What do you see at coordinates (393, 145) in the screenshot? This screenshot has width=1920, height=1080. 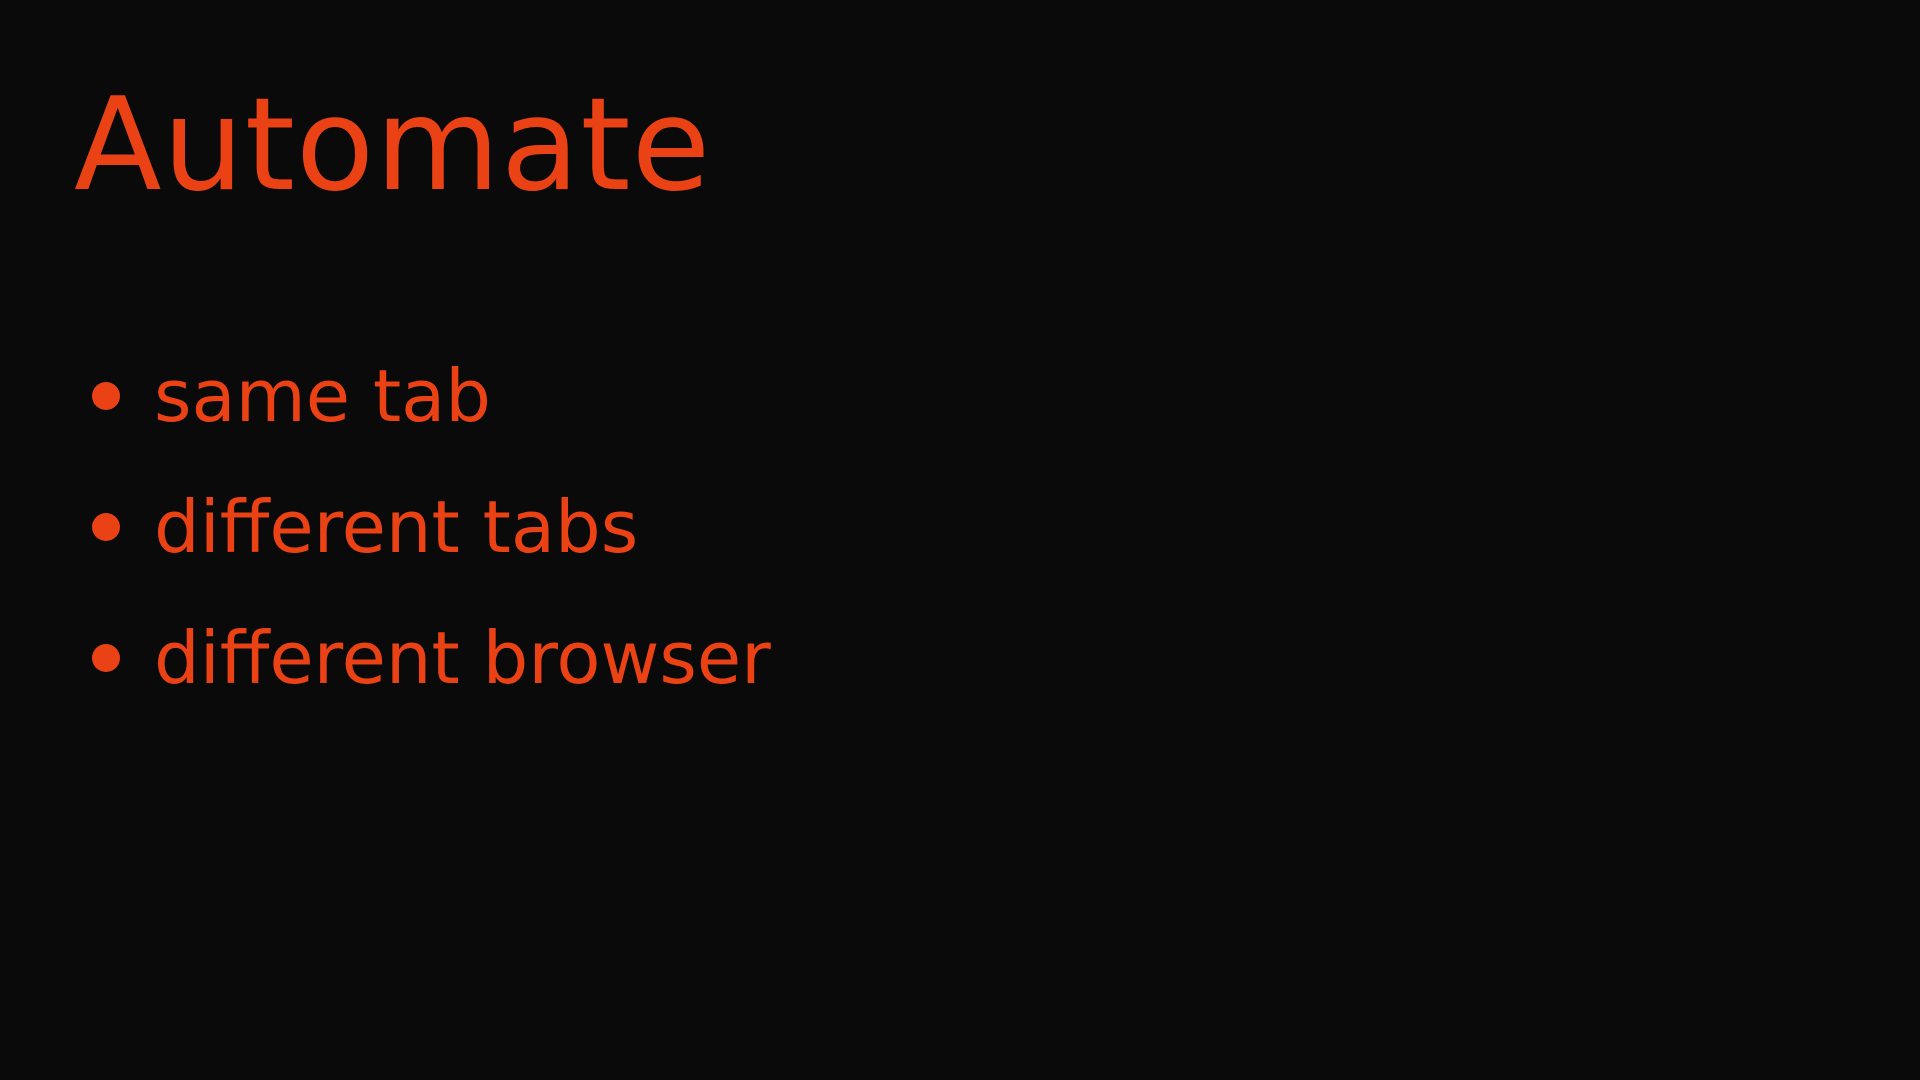 I see `slide-title: Automate` at bounding box center [393, 145].